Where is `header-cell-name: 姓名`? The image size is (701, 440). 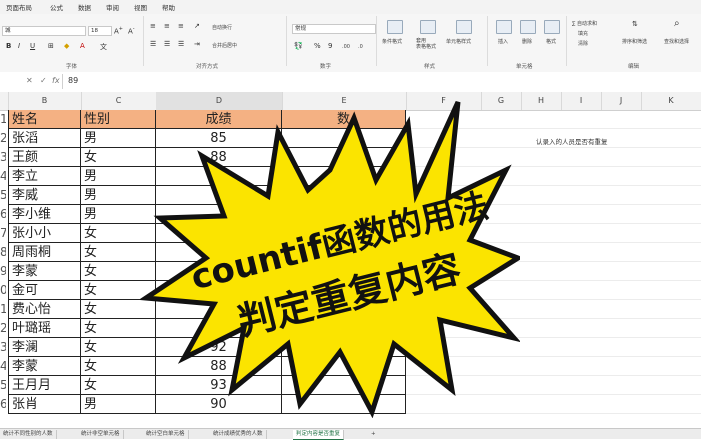 header-cell-name: 姓名 is located at coordinates (44, 119).